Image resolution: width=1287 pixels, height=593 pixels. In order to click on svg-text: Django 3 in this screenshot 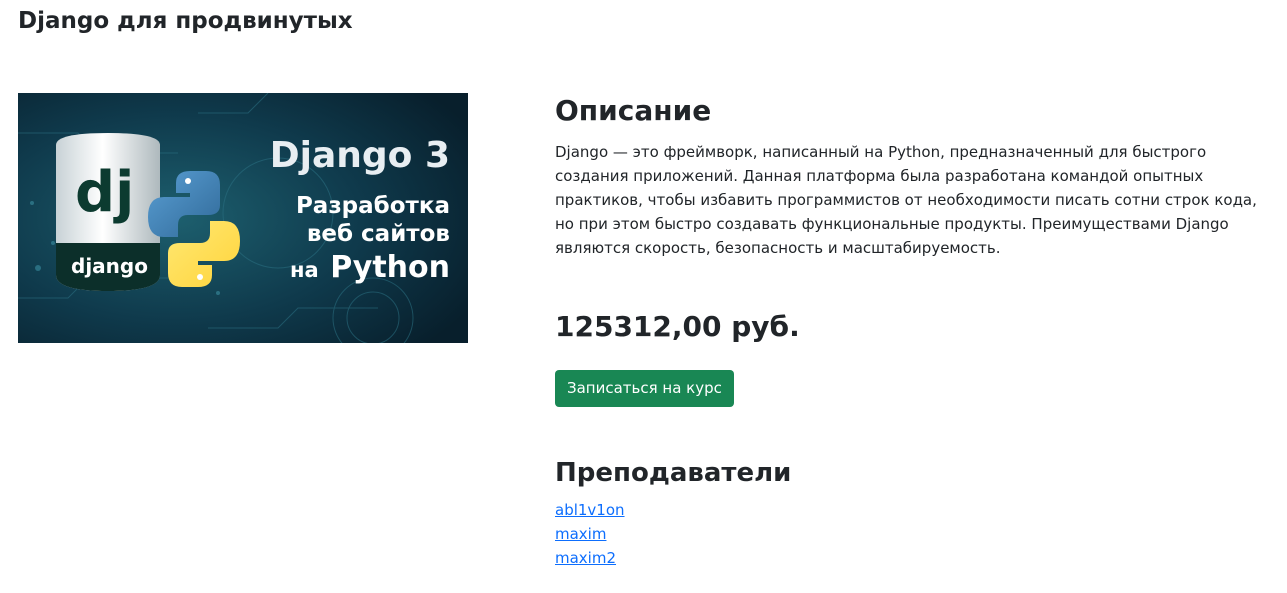, I will do `click(360, 155)`.